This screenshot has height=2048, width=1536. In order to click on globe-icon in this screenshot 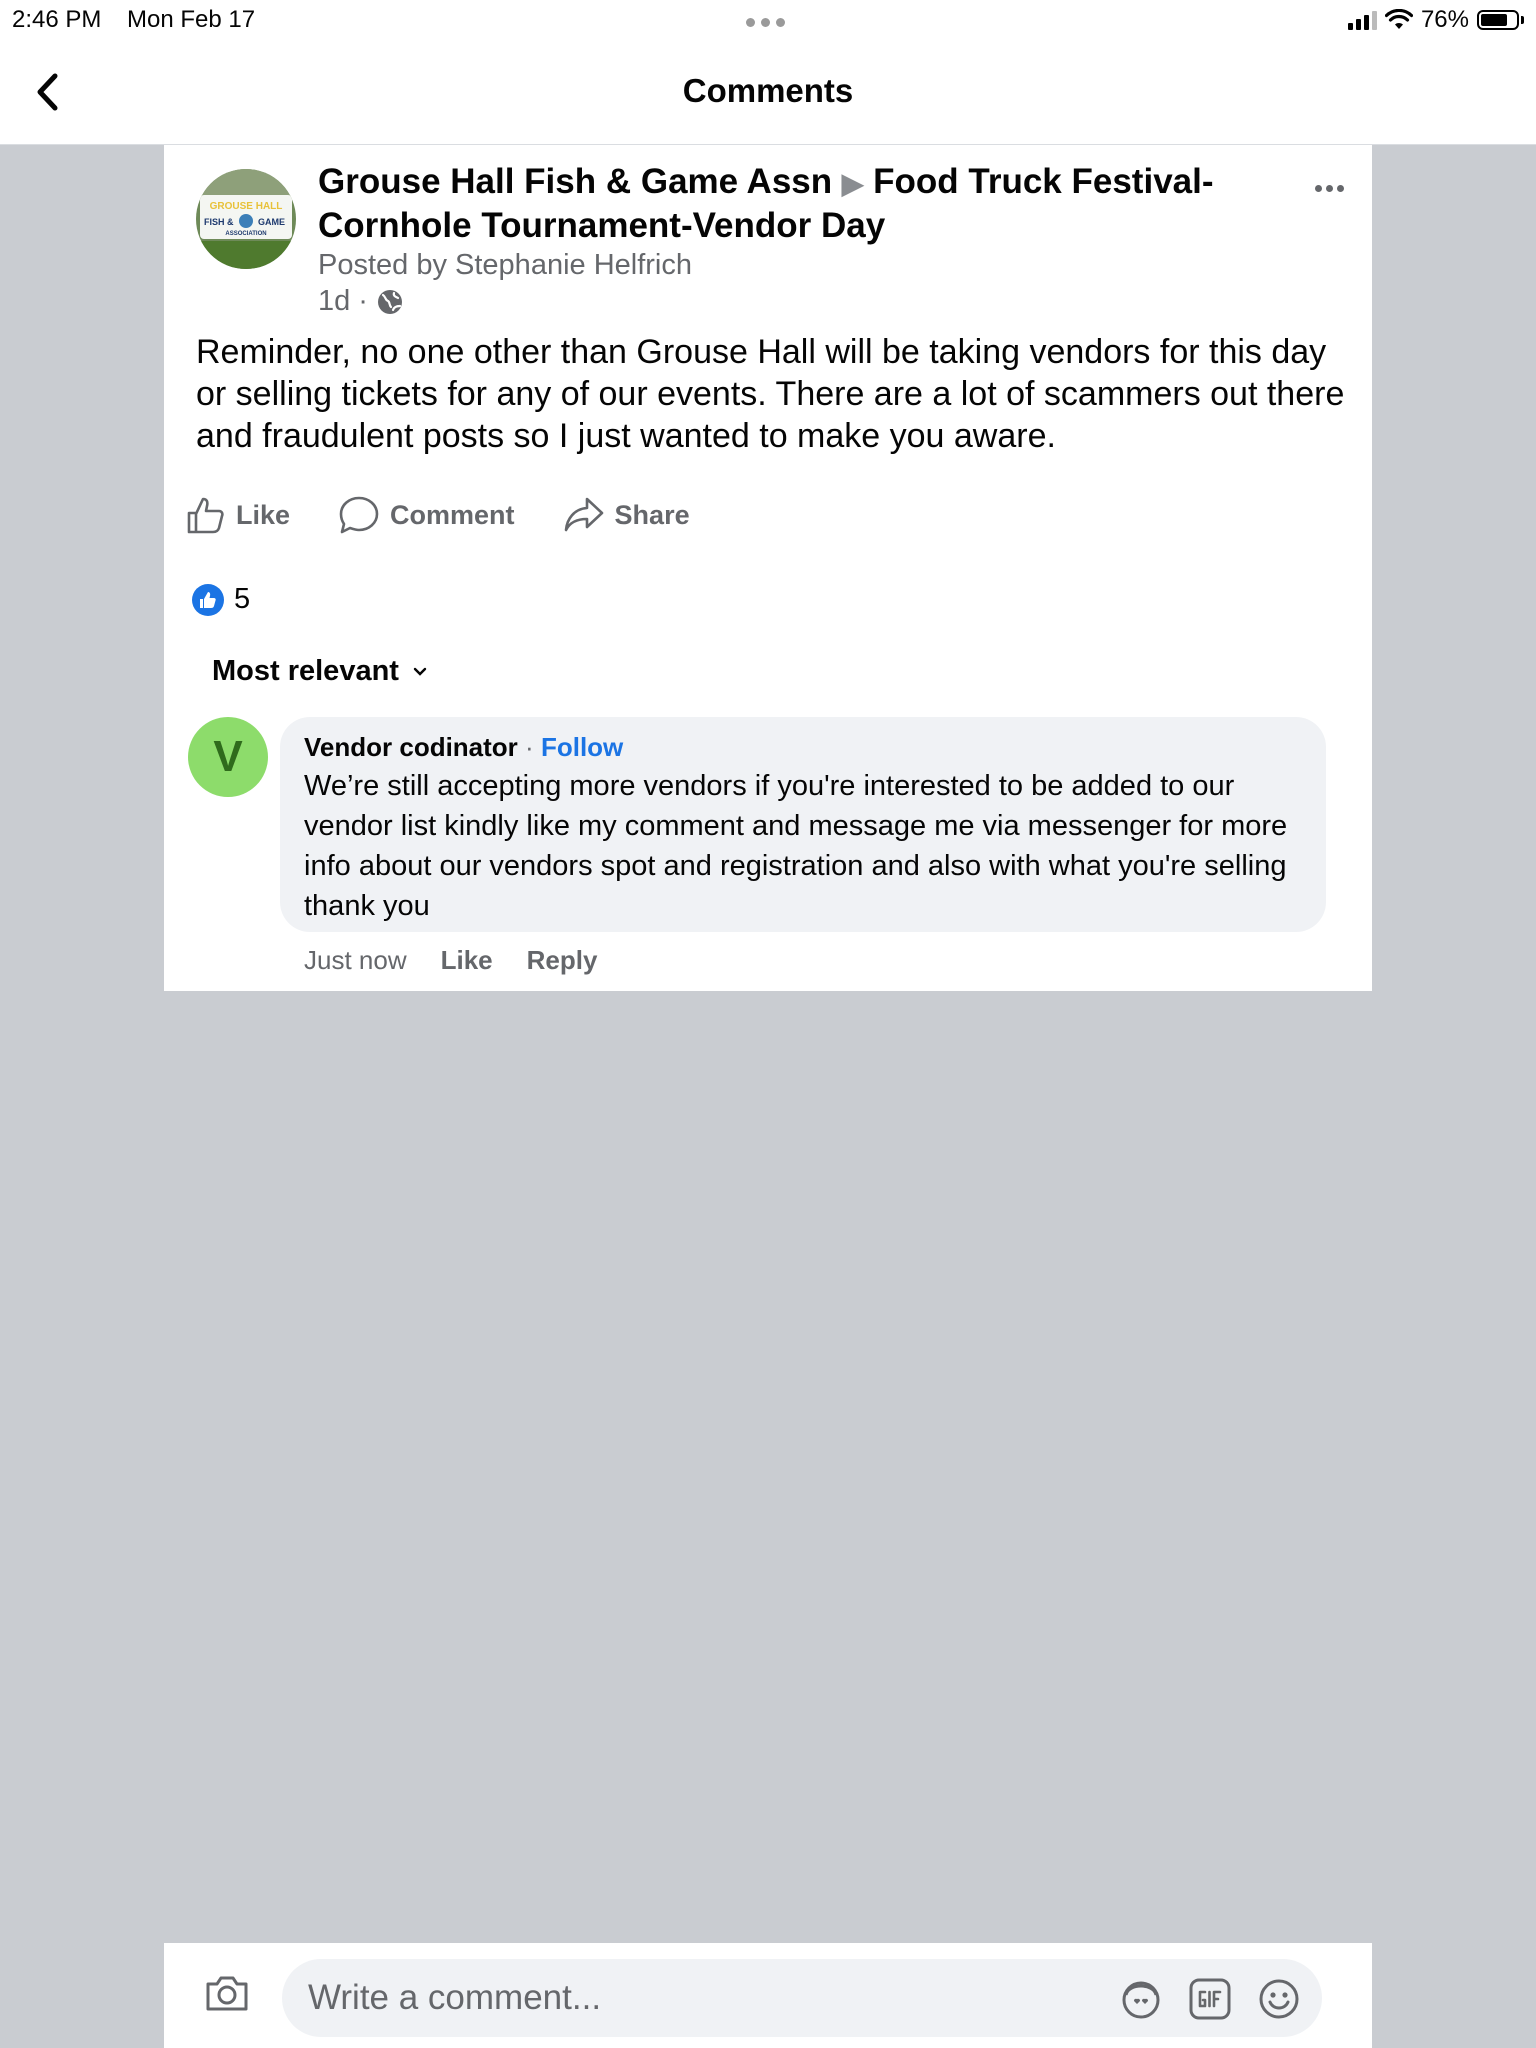, I will do `click(389, 301)`.